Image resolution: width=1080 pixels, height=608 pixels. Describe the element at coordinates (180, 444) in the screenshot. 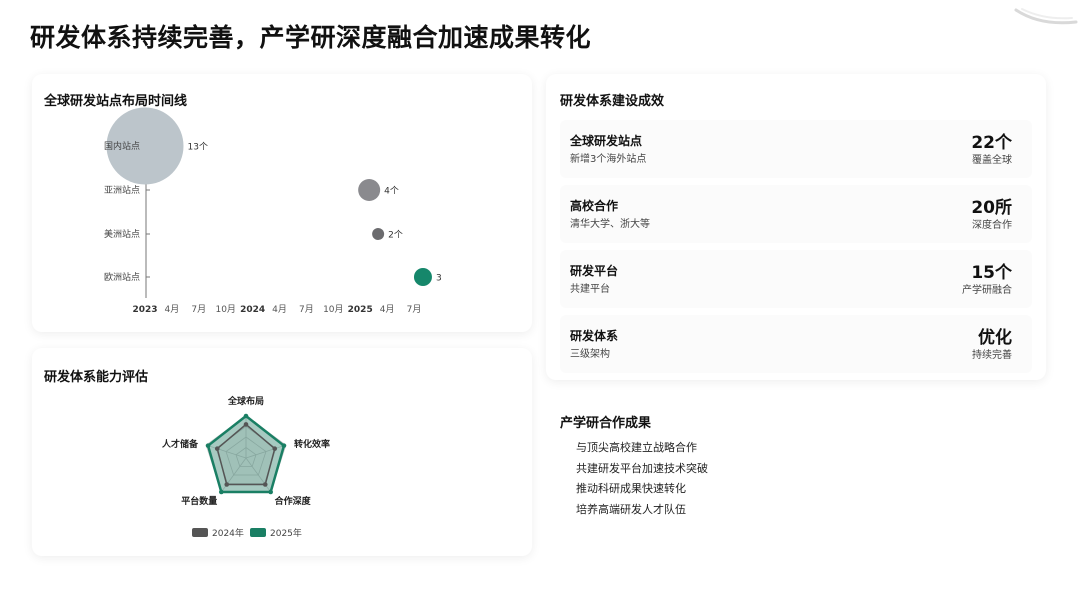

I see `radar-axis-label: 人才储备` at that location.